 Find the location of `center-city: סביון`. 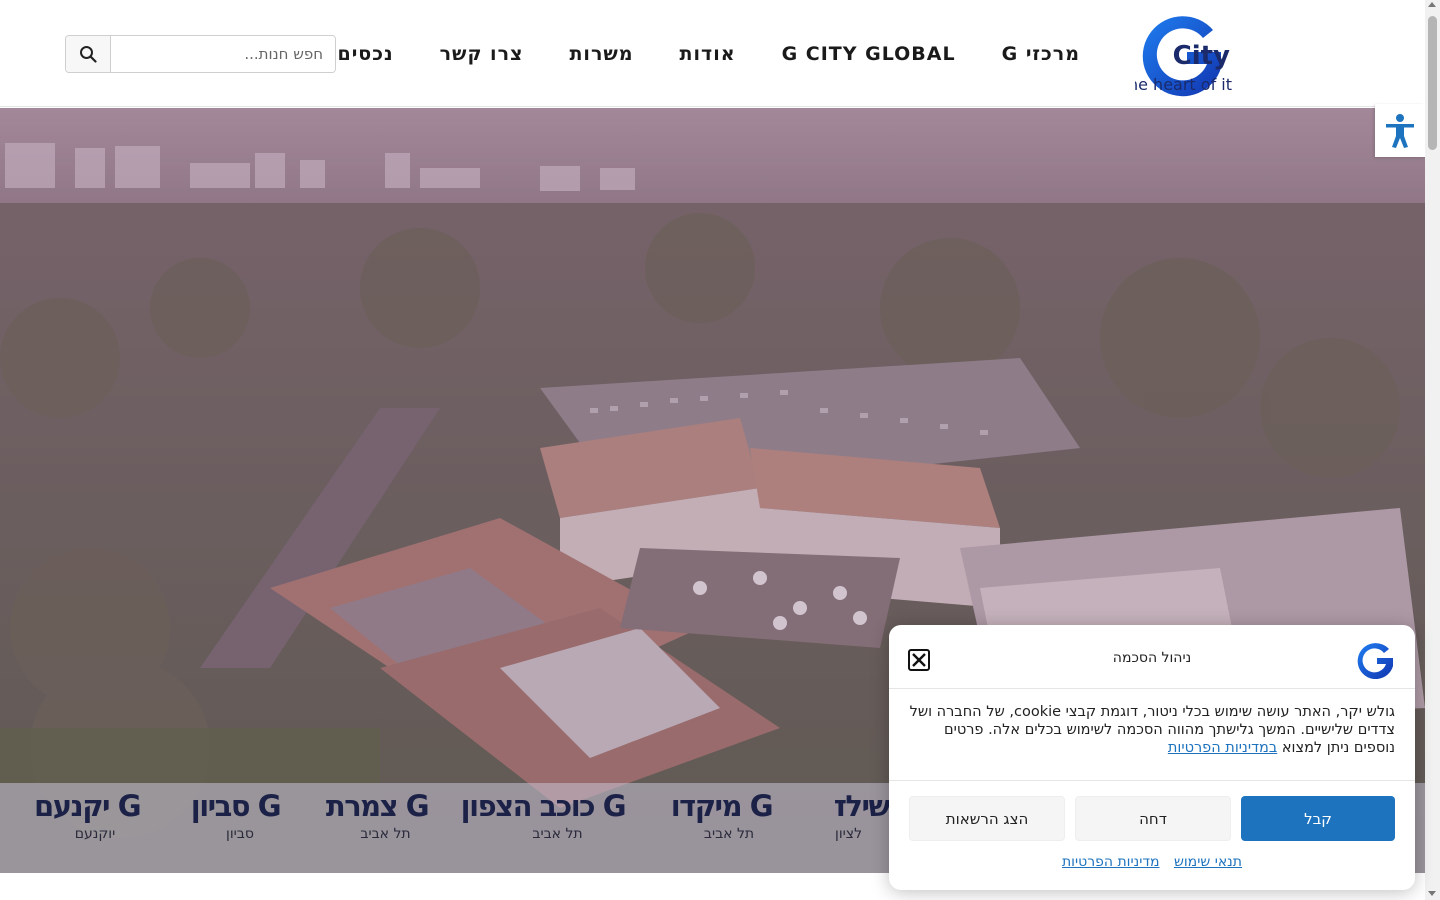

center-city: סביון is located at coordinates (240, 834).